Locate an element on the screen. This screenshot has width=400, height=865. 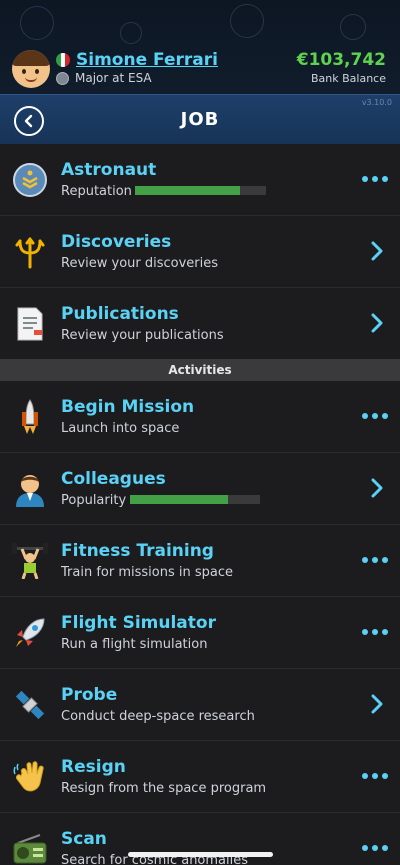
list-item-colleagues: Colleagues Popularity is located at coordinates (200, 489).